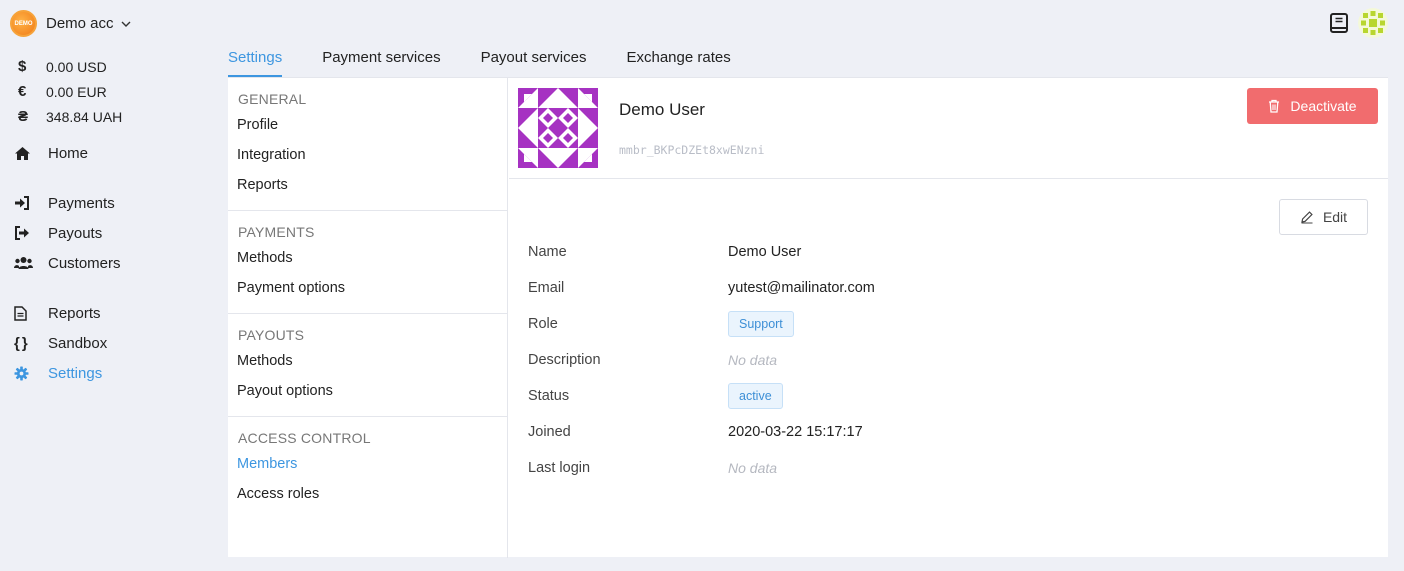 The height and width of the screenshot is (571, 1404). What do you see at coordinates (558, 128) in the screenshot?
I see `member-avatar` at bounding box center [558, 128].